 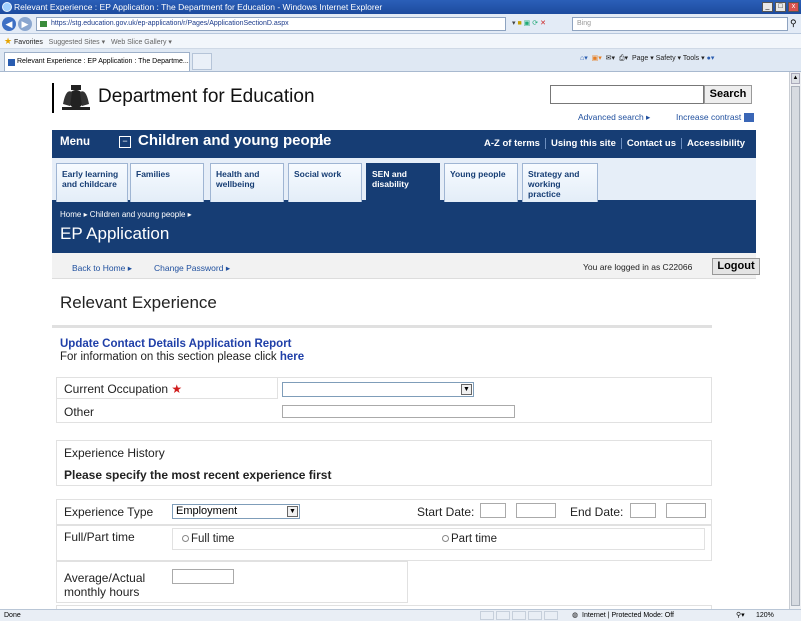 What do you see at coordinates (167, 182) in the screenshot?
I see `tab-families: Families` at bounding box center [167, 182].